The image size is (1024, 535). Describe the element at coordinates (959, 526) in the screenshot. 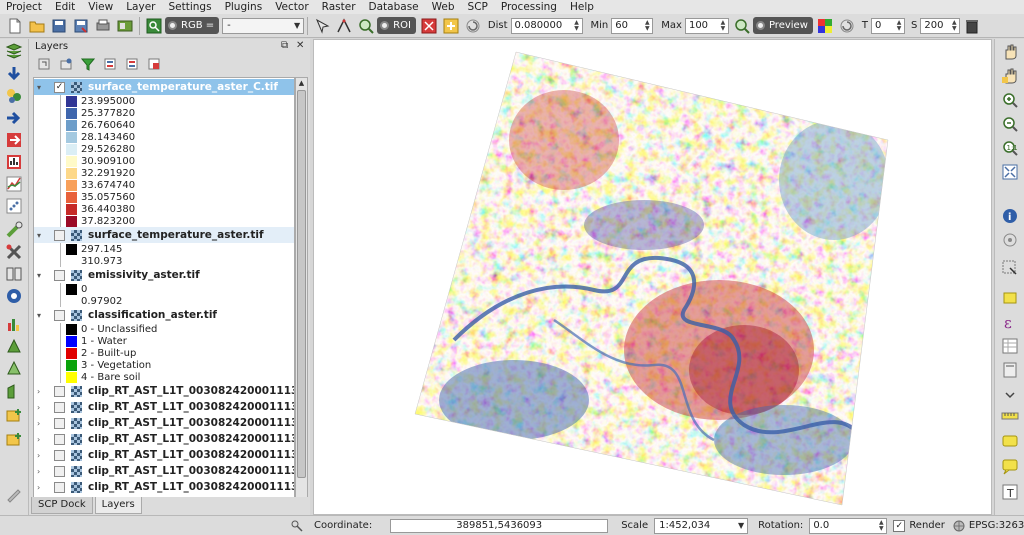

I see `globe-icon` at that location.